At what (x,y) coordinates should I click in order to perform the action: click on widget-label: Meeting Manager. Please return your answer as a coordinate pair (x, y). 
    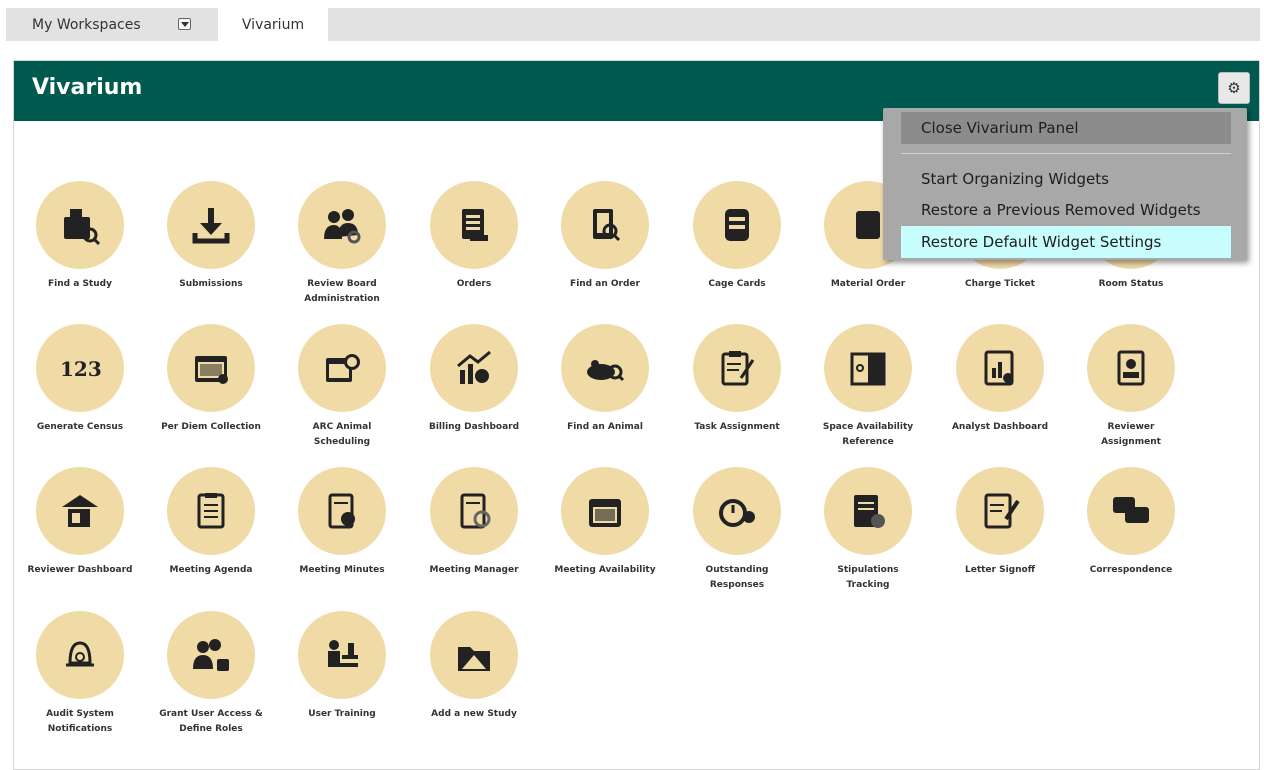
    Looking at the image, I should click on (474, 570).